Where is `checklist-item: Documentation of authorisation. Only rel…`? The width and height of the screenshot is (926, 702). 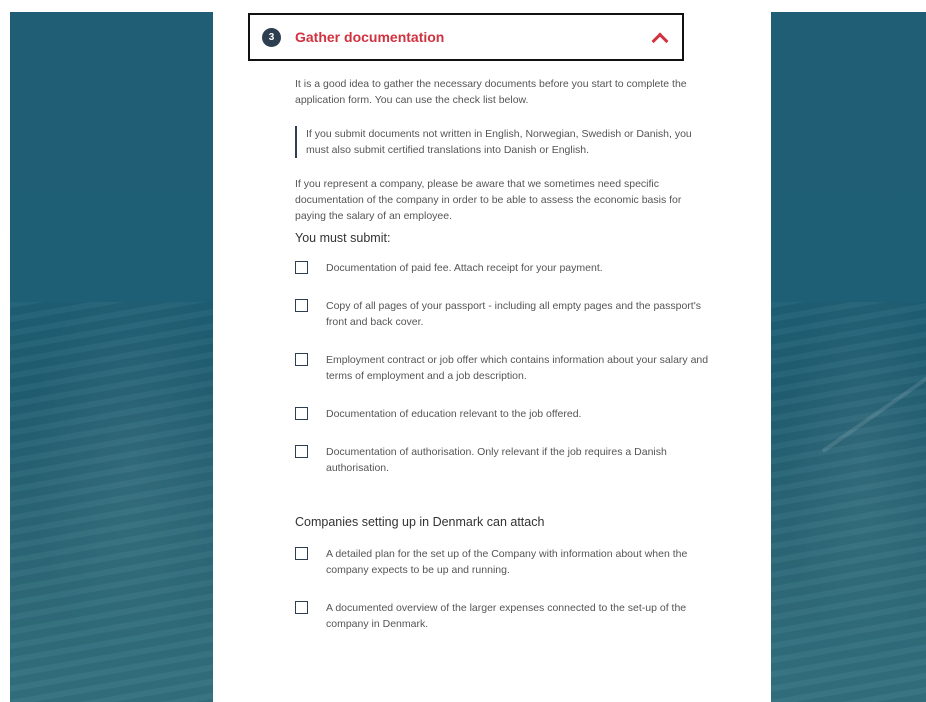
checklist-item: Documentation of authorisation. Only rel… is located at coordinates (502, 460).